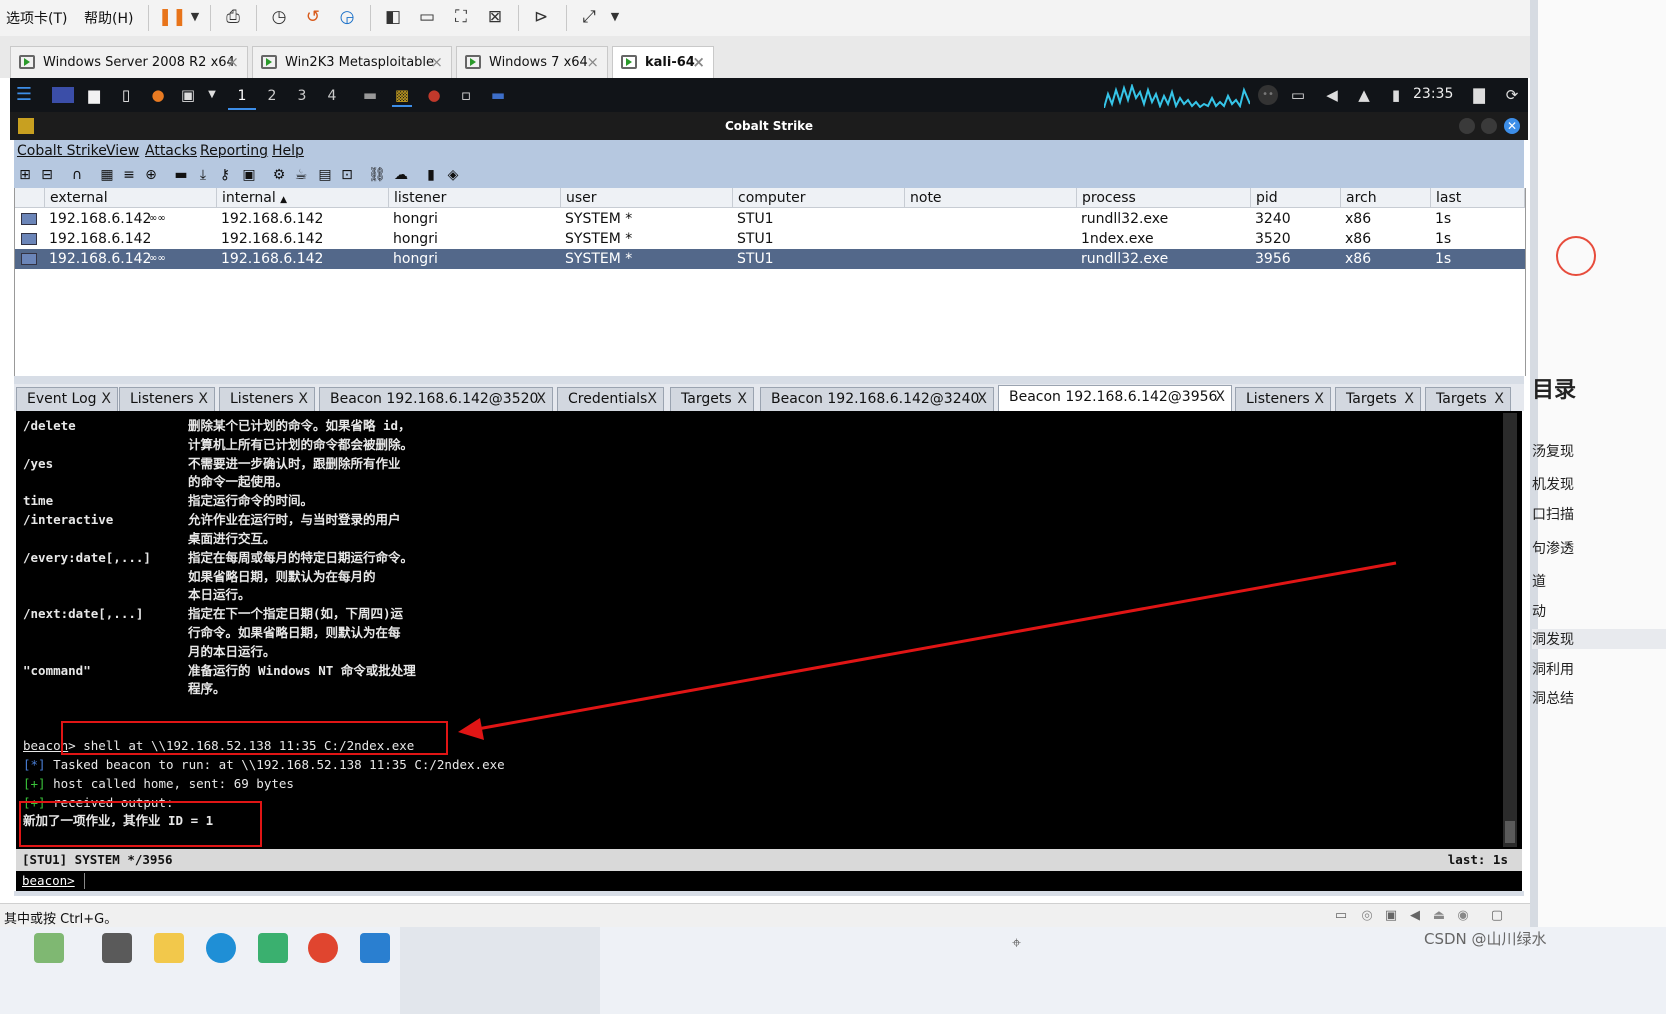 The height and width of the screenshot is (1014, 1666). What do you see at coordinates (48, 880) in the screenshot?
I see `prompt-label: beacon>` at bounding box center [48, 880].